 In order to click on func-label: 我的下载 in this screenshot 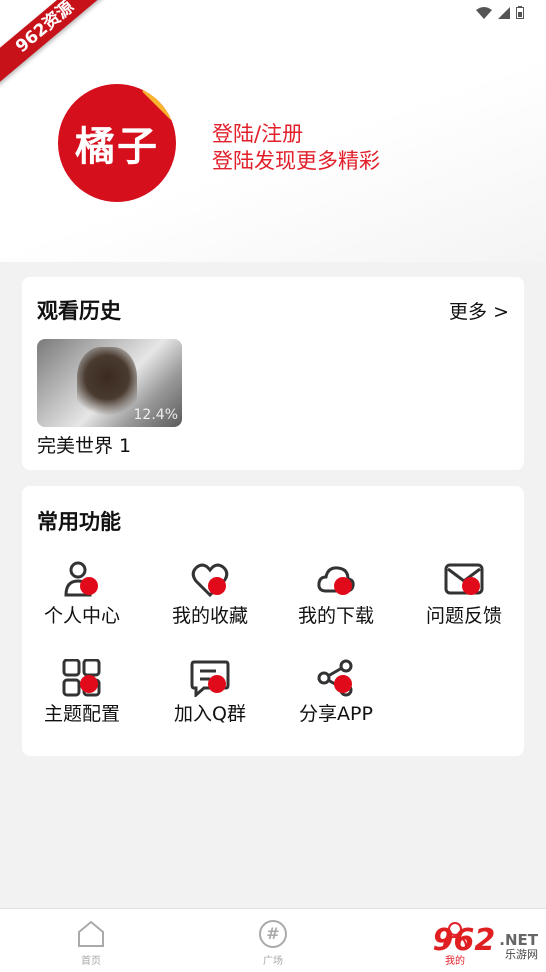, I will do `click(335, 616)`.